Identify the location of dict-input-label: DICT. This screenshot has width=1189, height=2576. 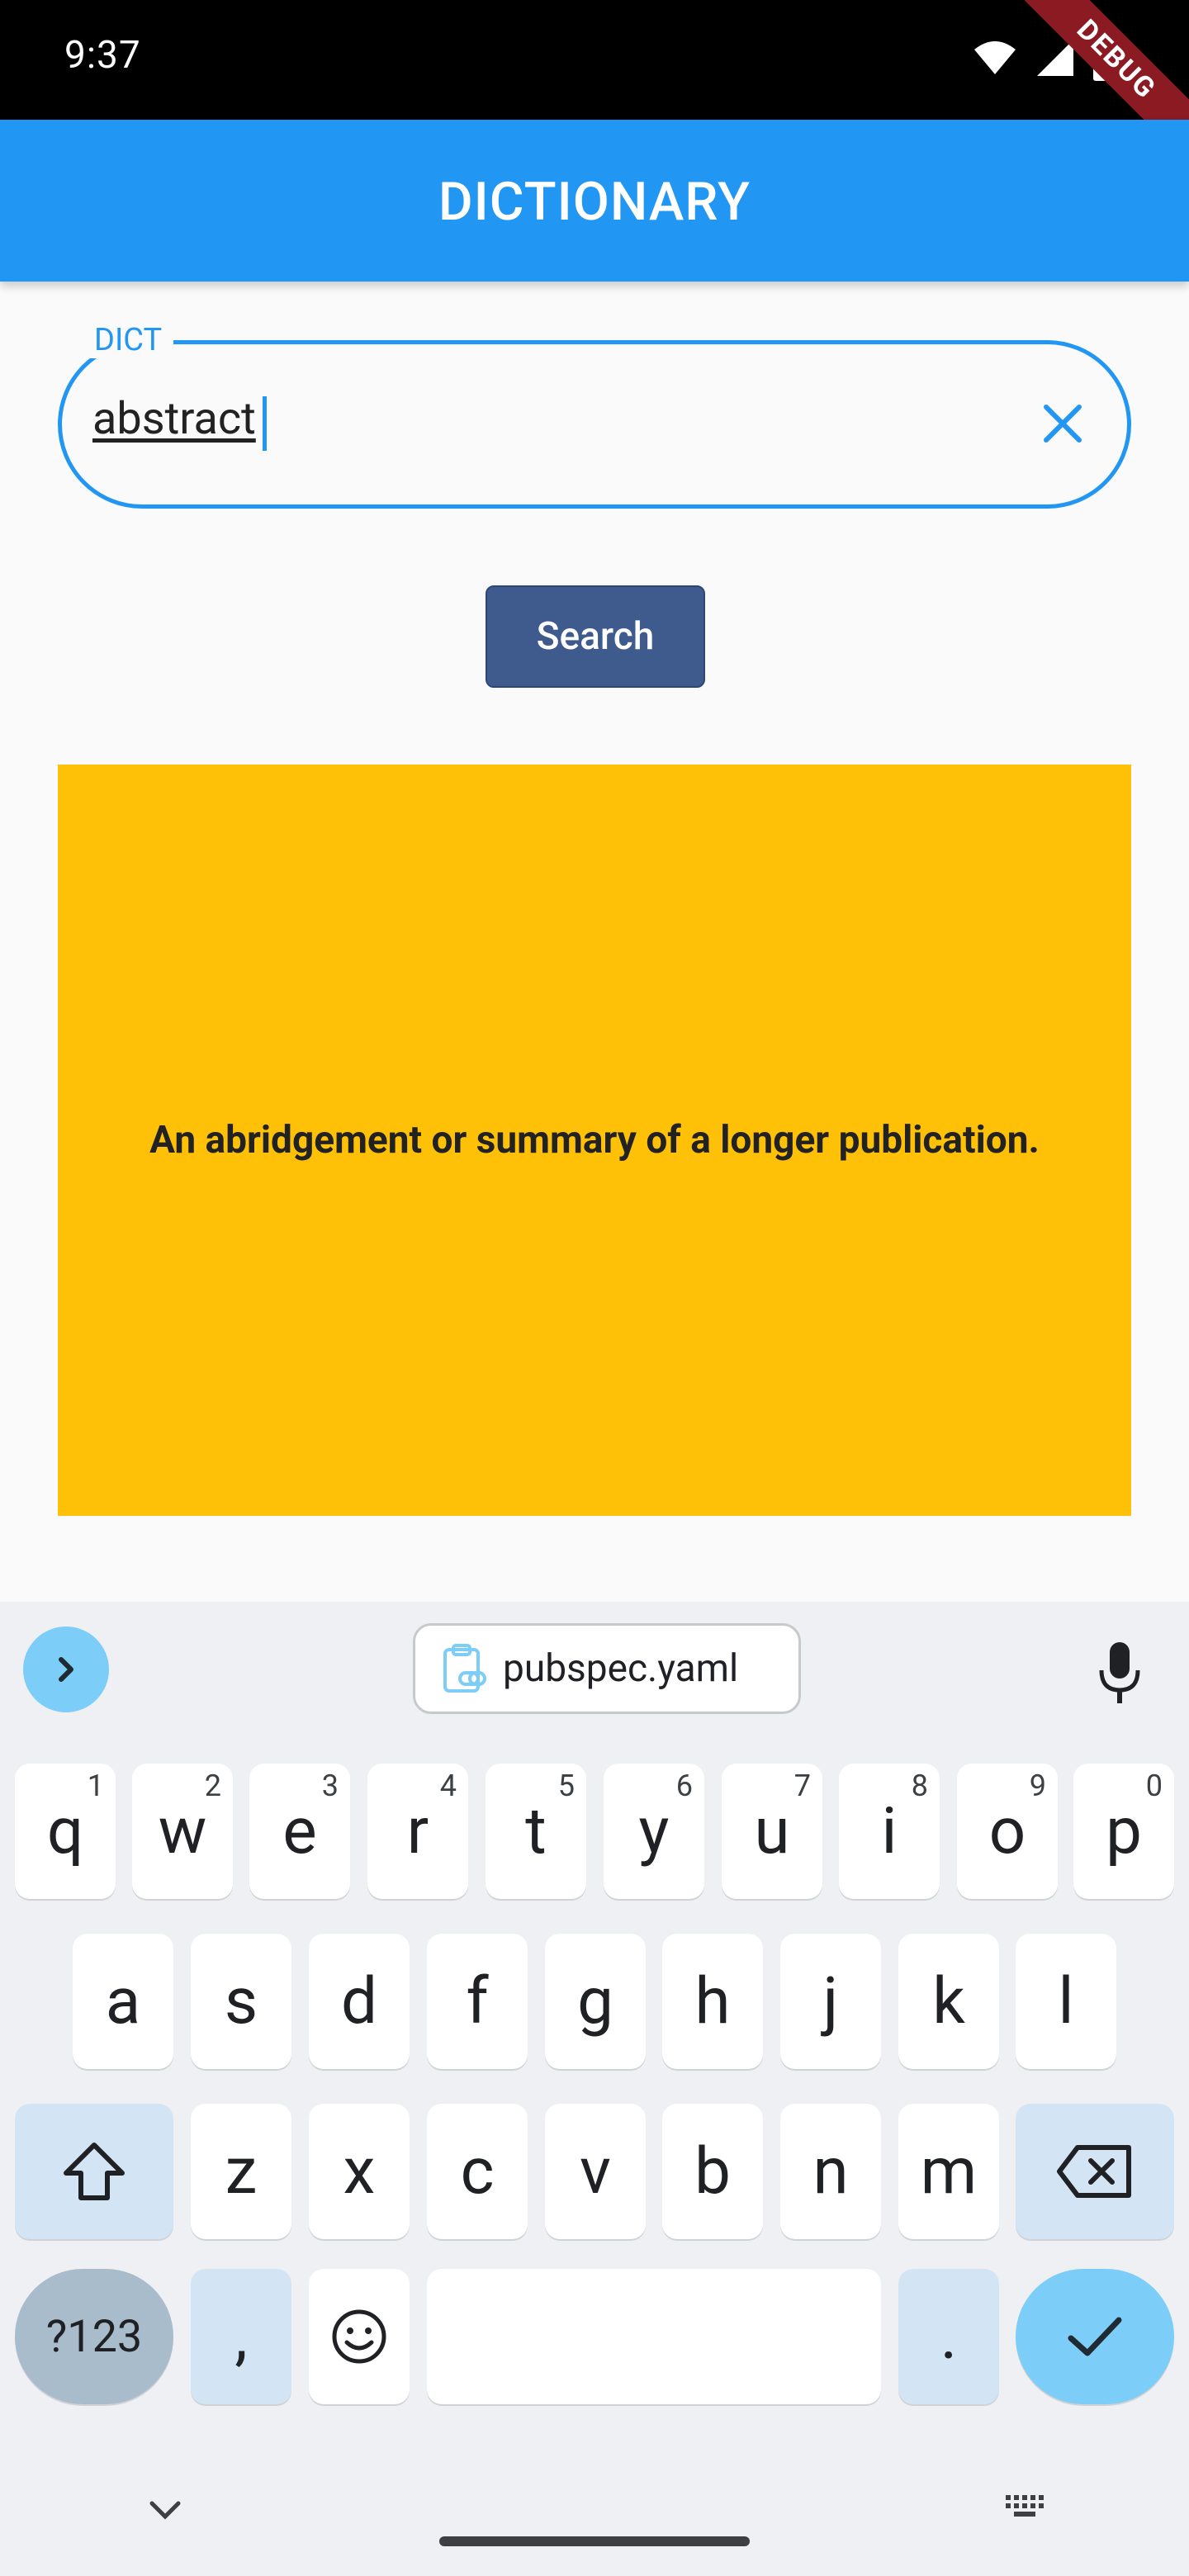
(128, 340).